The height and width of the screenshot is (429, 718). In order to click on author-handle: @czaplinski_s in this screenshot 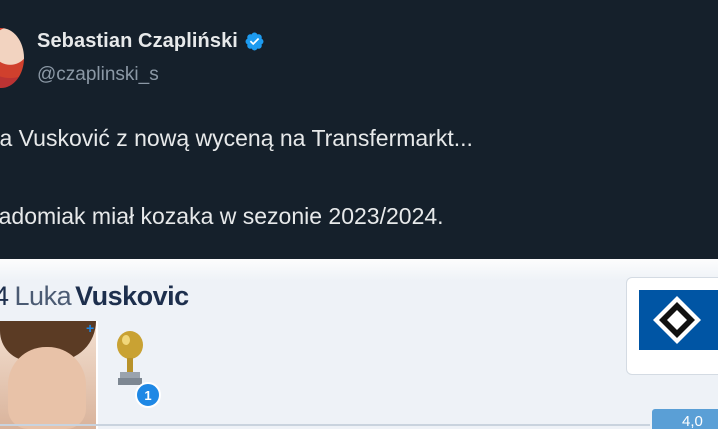, I will do `click(98, 75)`.